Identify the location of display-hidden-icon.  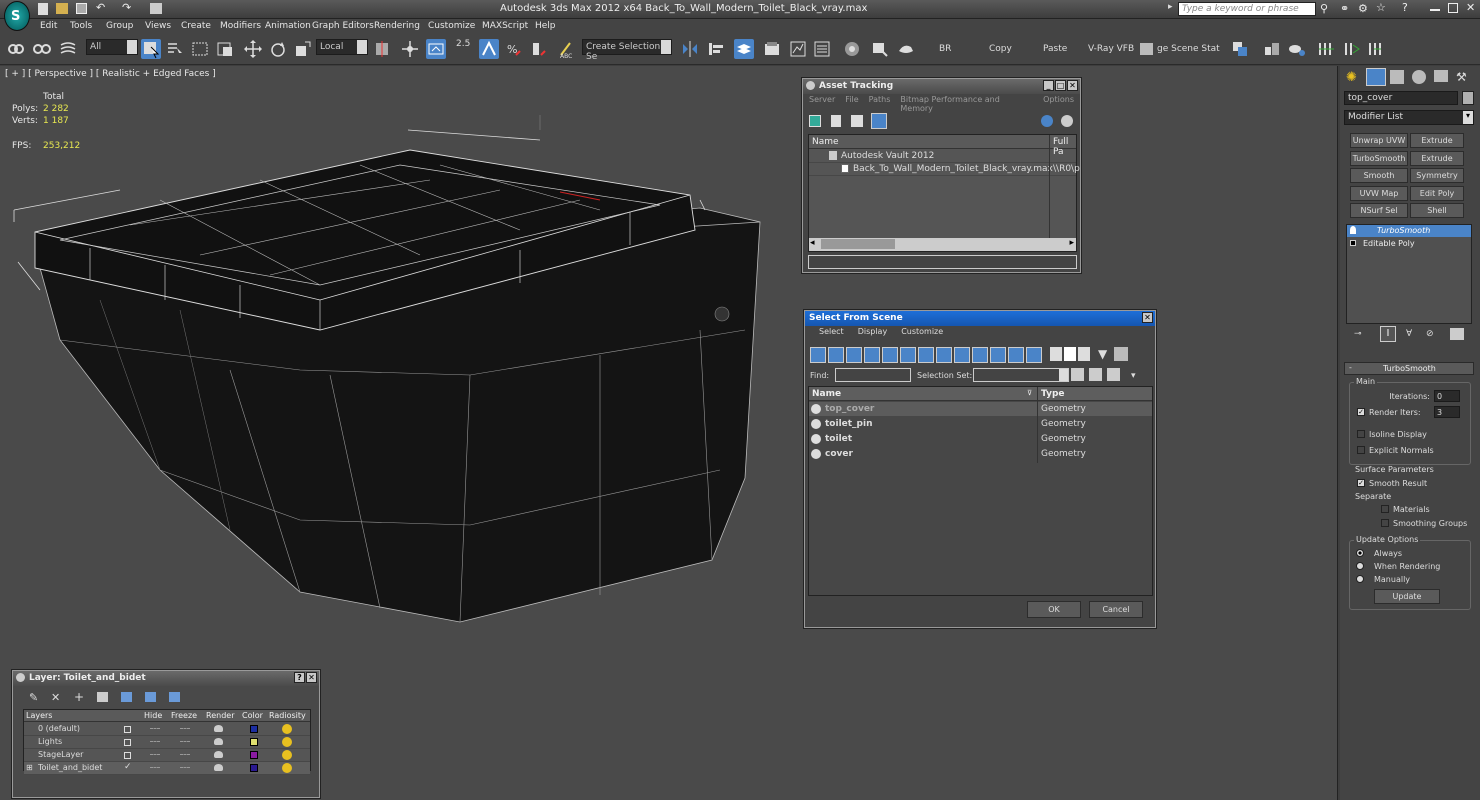
(1016, 355).